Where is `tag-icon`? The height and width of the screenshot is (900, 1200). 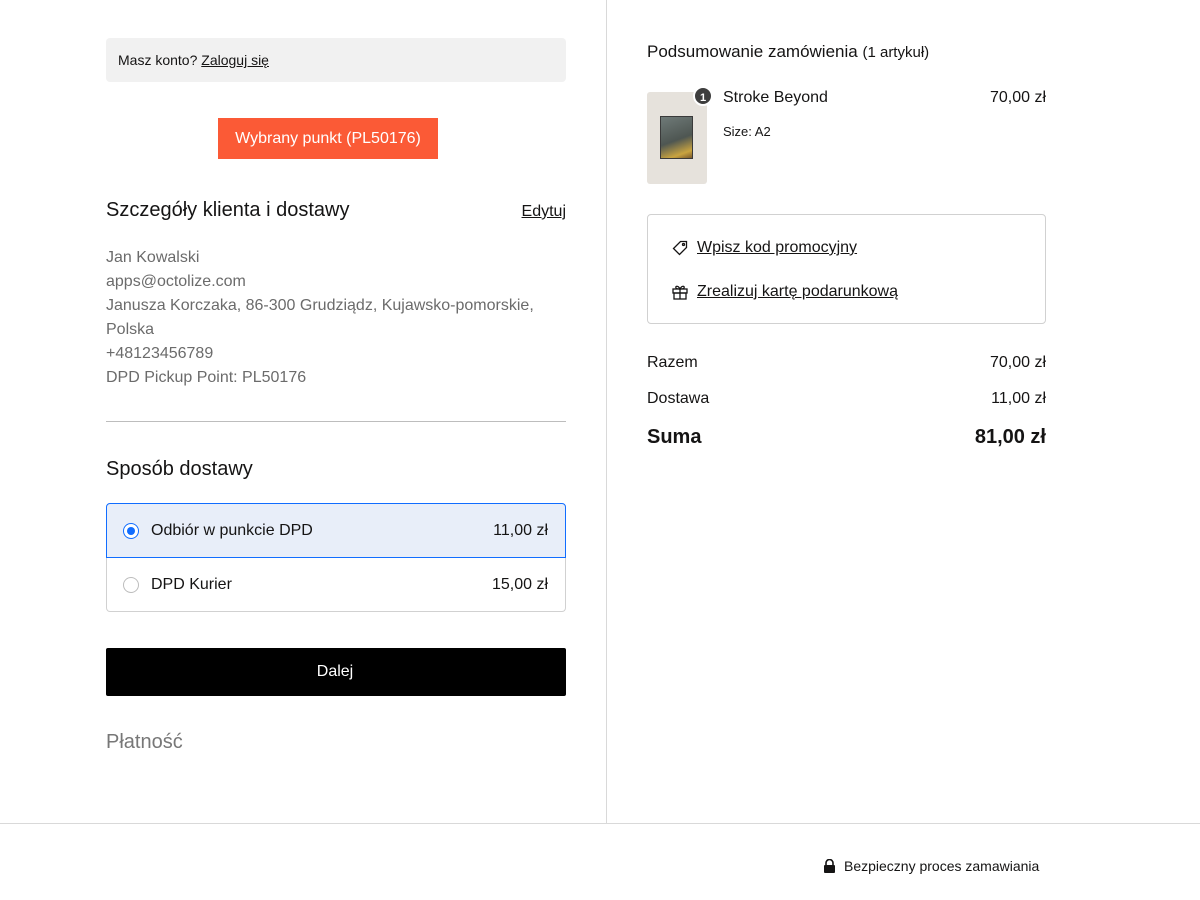
tag-icon is located at coordinates (680, 248).